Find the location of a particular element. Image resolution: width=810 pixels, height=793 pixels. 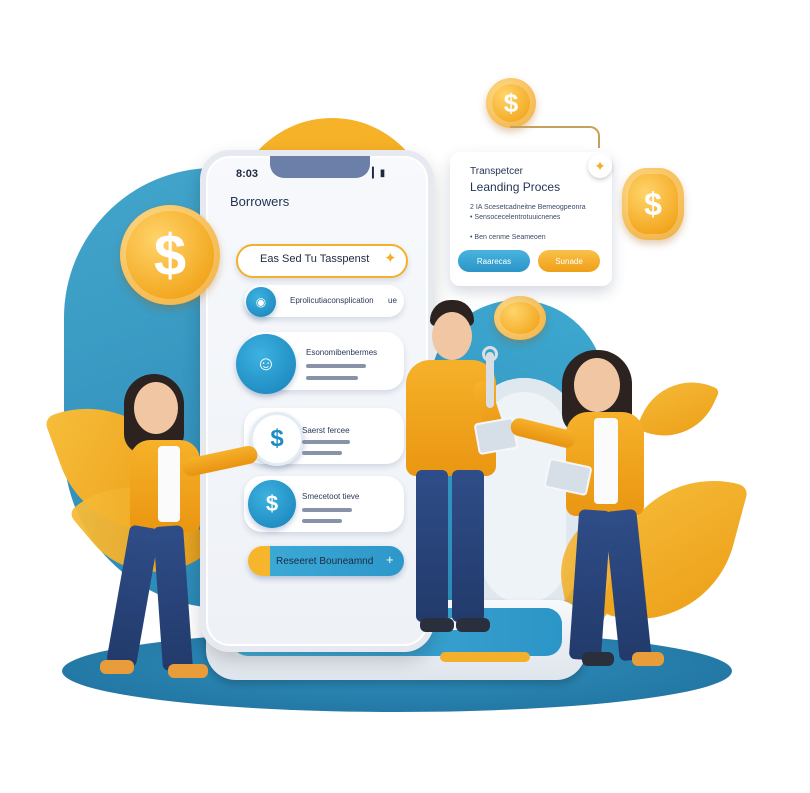

card-text: • Ben cenme Seameoen is located at coordinates (508, 237).